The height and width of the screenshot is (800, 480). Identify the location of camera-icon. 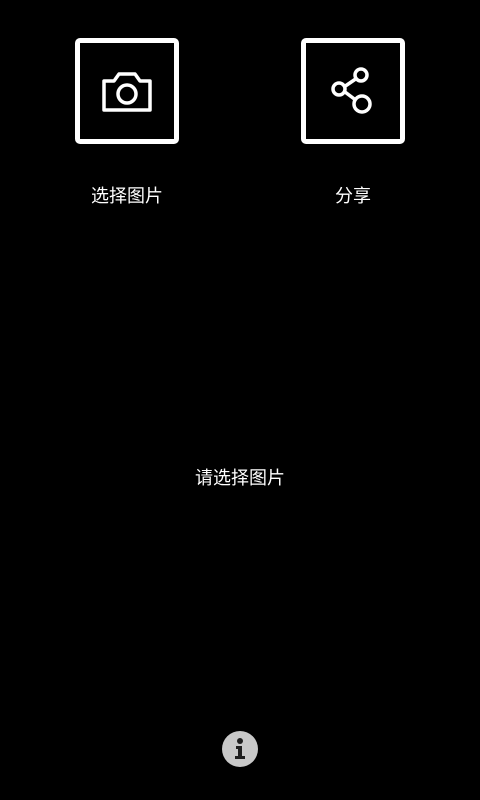
(127, 92).